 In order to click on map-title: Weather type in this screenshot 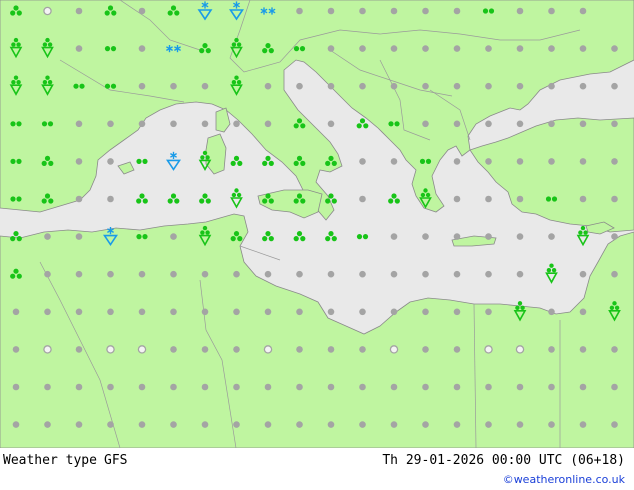, I will do `click(50, 460)`.